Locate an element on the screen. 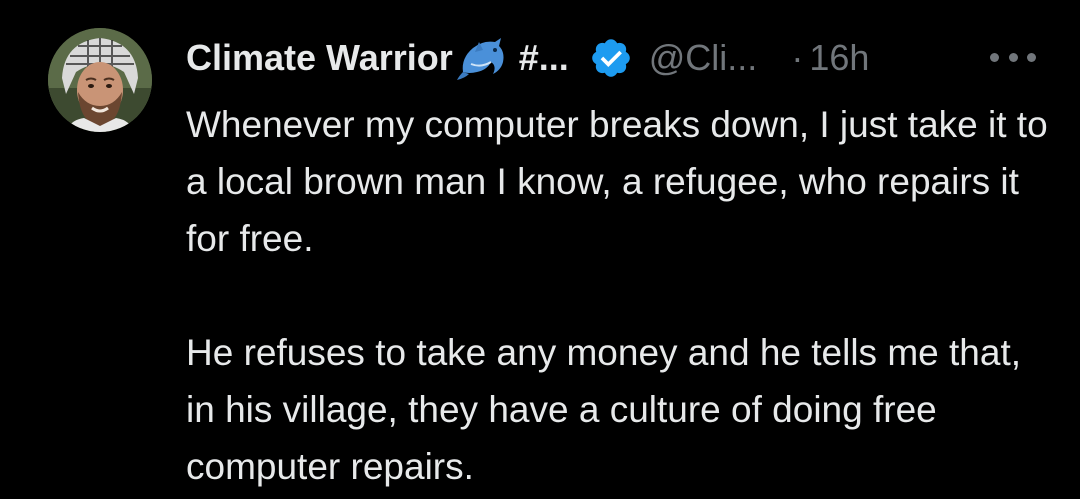  verified-badge-icon is located at coordinates (611, 58).